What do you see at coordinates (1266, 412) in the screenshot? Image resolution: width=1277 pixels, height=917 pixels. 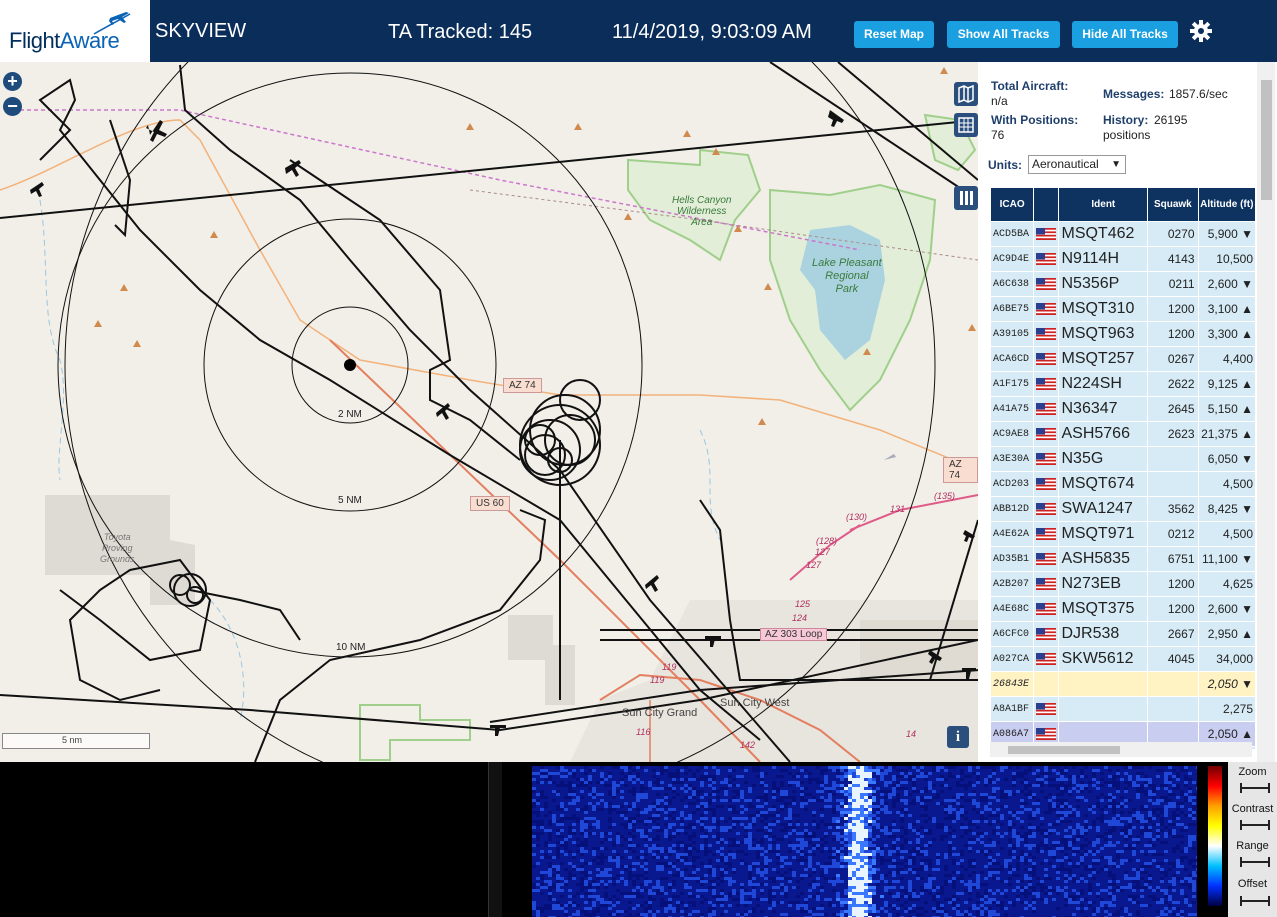 I see `sidebar-vertical-scrollbar` at bounding box center [1266, 412].